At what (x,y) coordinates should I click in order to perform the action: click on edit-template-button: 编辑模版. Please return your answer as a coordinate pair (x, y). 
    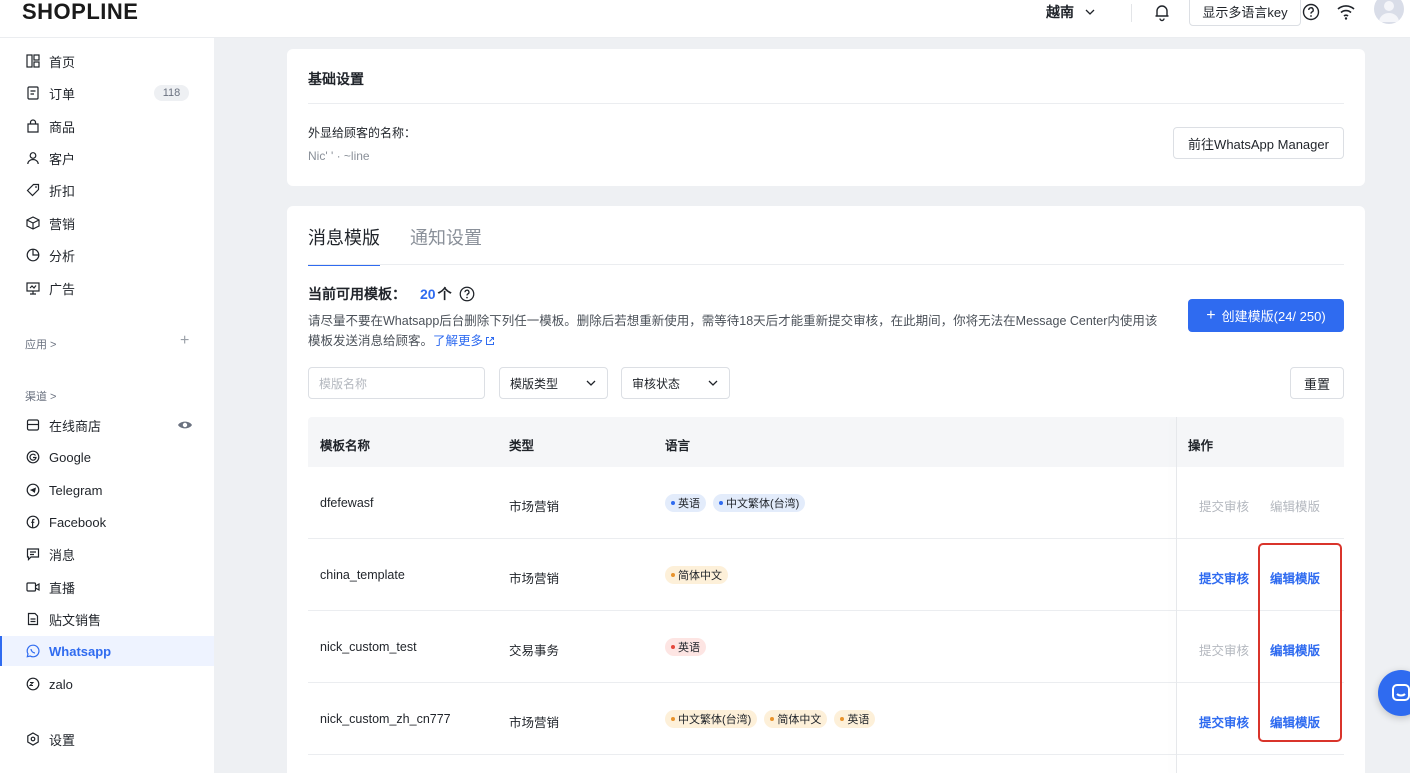
    Looking at the image, I should click on (1295, 505).